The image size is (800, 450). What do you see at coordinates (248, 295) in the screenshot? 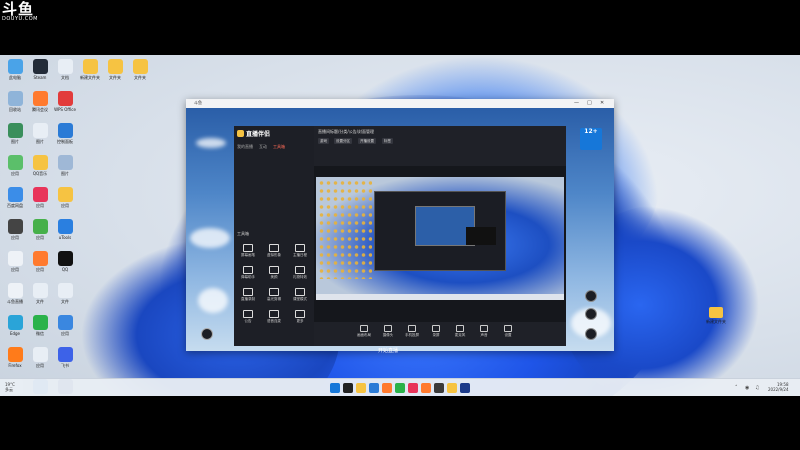
I see `tool-item: 直播录制` at bounding box center [248, 295].